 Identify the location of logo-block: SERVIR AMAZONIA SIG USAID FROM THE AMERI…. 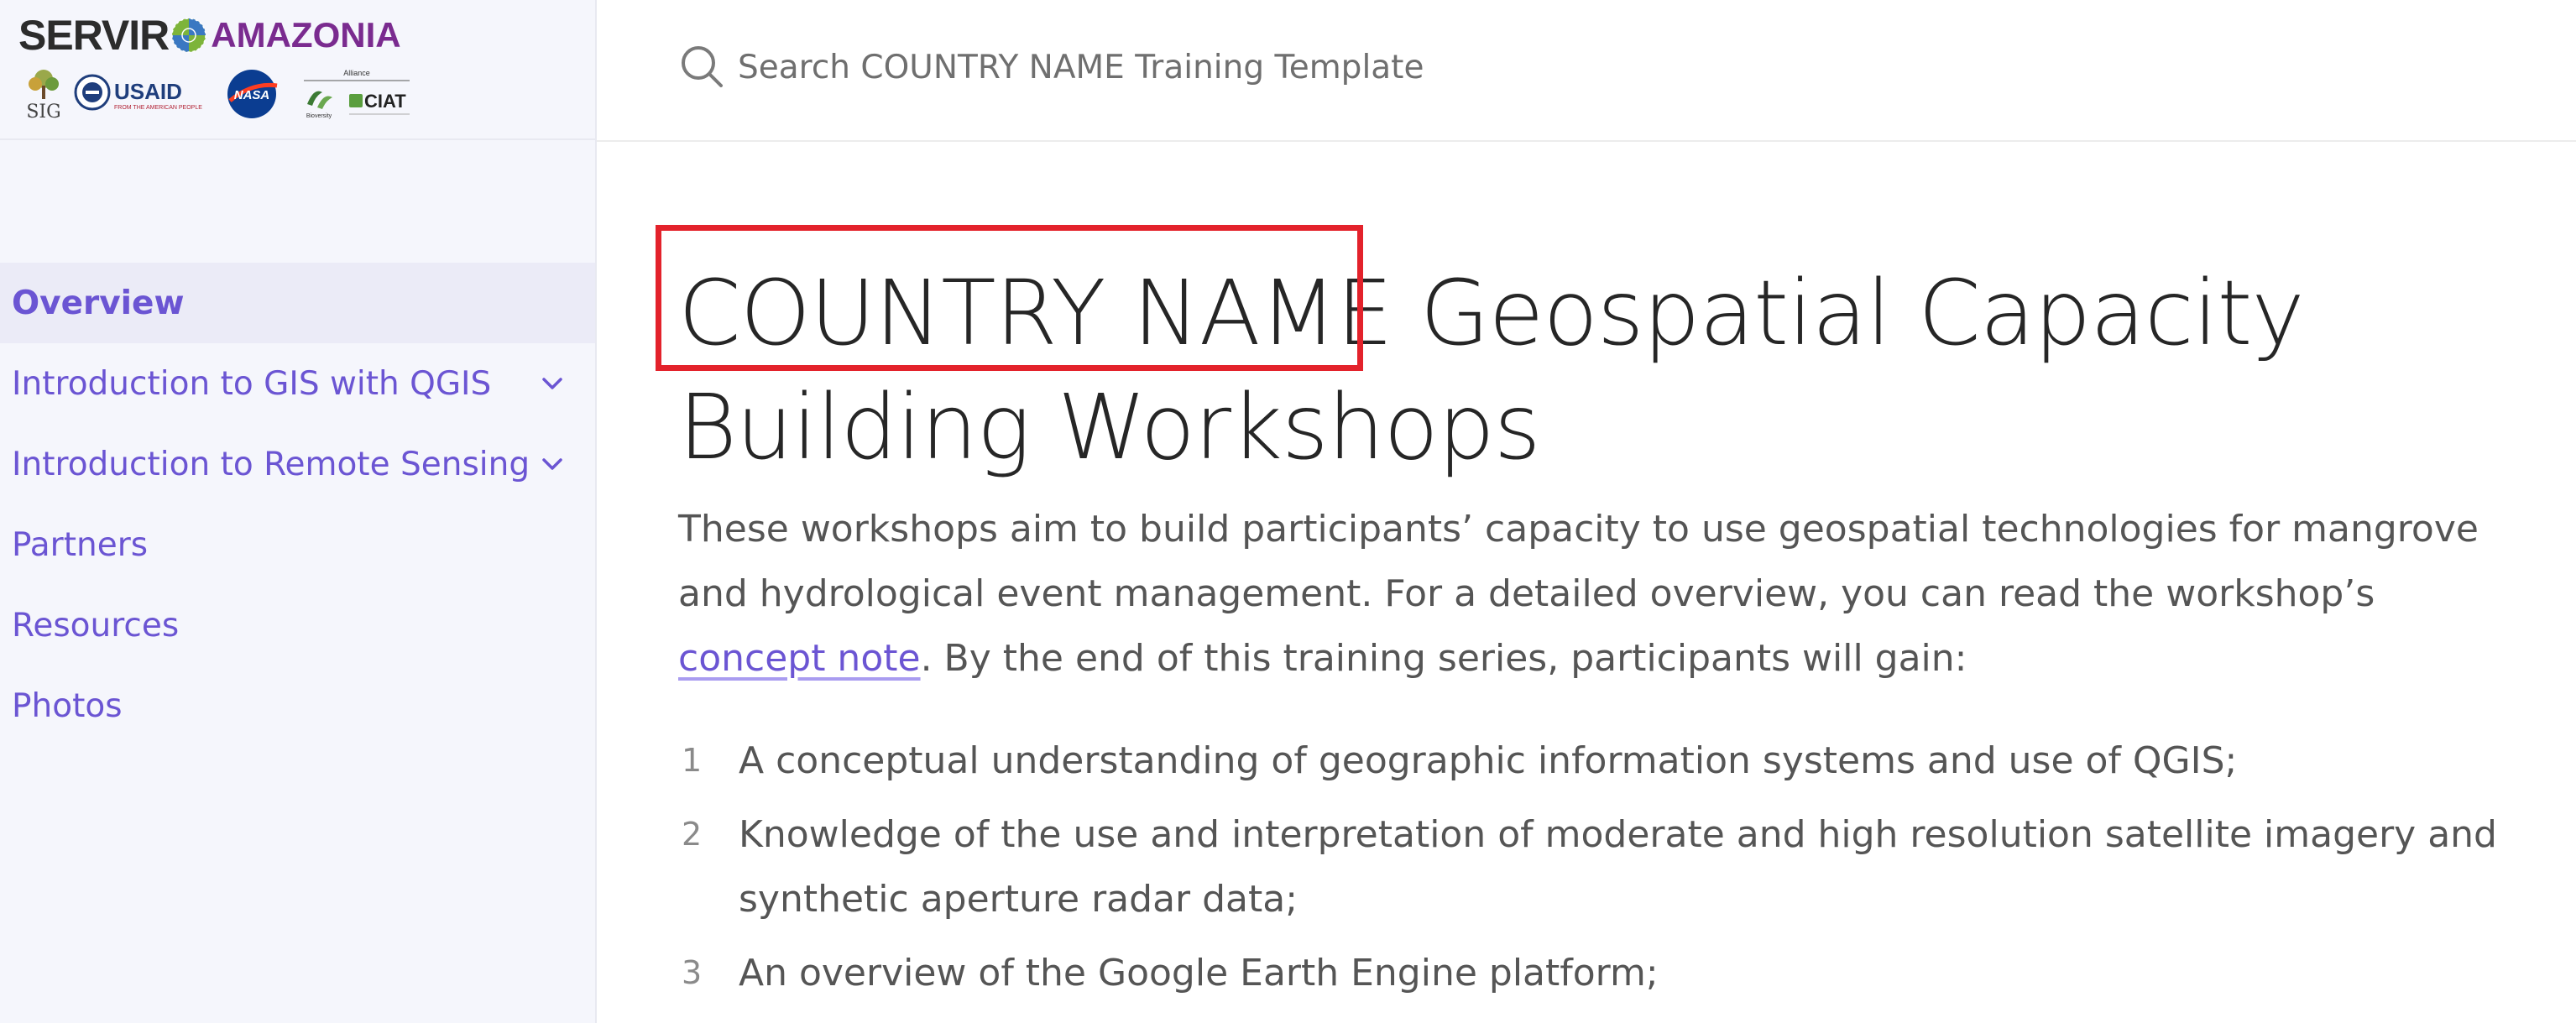
(297, 70).